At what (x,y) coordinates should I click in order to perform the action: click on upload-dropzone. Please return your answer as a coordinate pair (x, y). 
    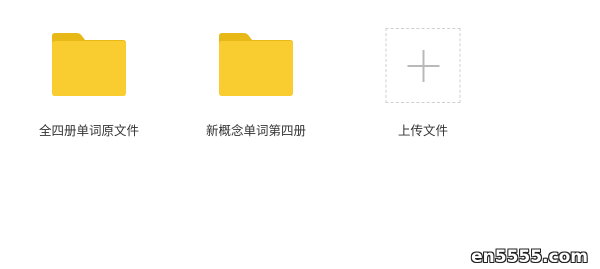
    Looking at the image, I should click on (423, 65).